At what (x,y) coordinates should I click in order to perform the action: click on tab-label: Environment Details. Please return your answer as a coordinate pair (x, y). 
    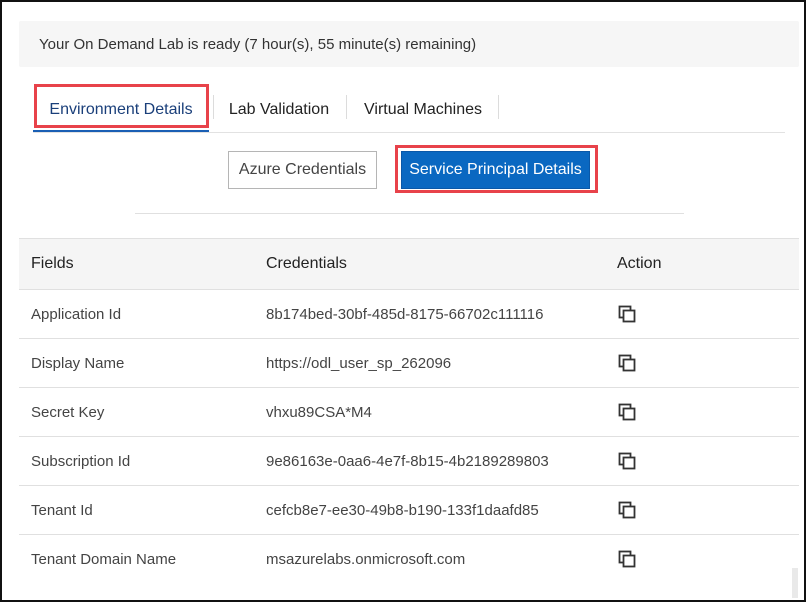
    Looking at the image, I should click on (121, 109).